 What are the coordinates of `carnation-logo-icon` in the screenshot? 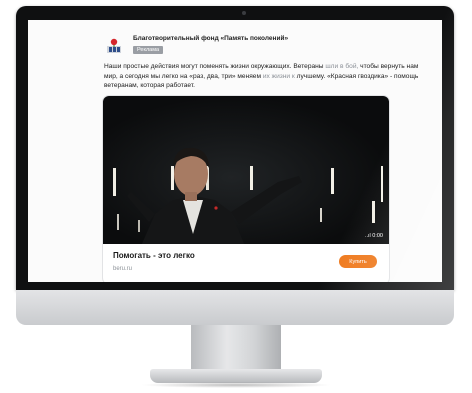 It's located at (114, 45).